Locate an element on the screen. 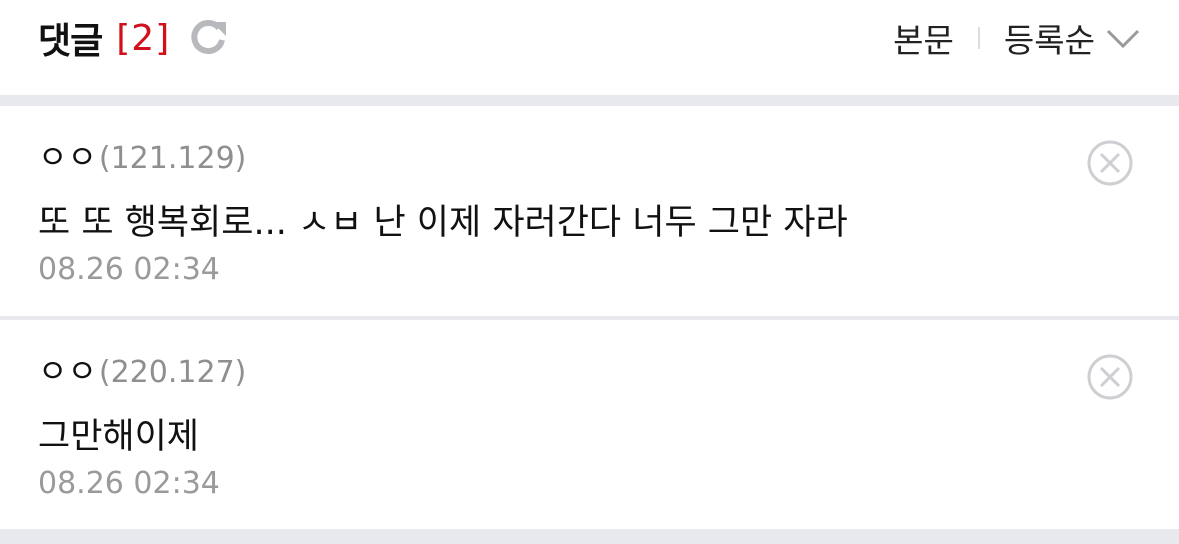 This screenshot has width=1179, height=544. refresh-icon is located at coordinates (208, 38).